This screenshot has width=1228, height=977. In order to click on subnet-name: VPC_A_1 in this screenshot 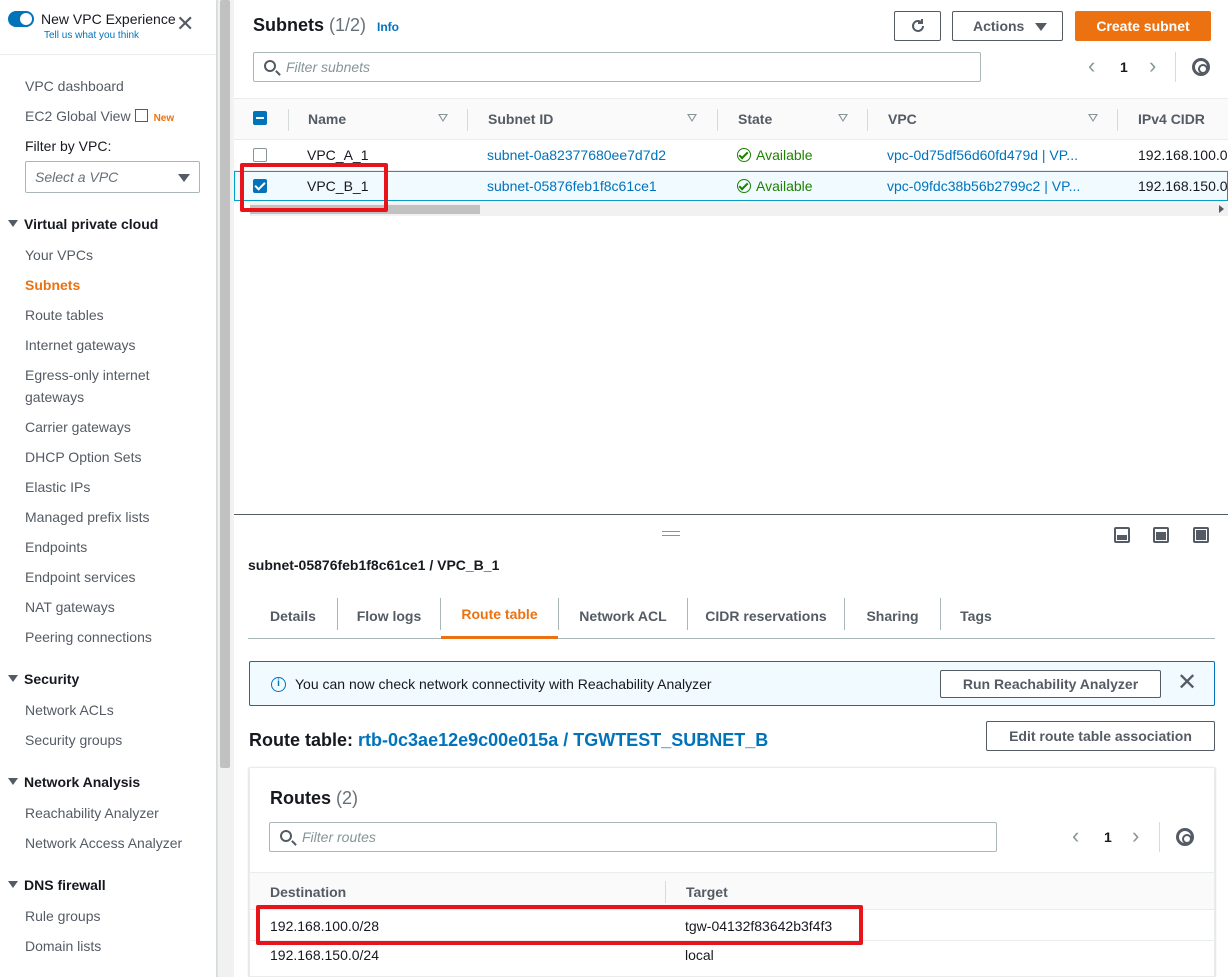, I will do `click(338, 155)`.